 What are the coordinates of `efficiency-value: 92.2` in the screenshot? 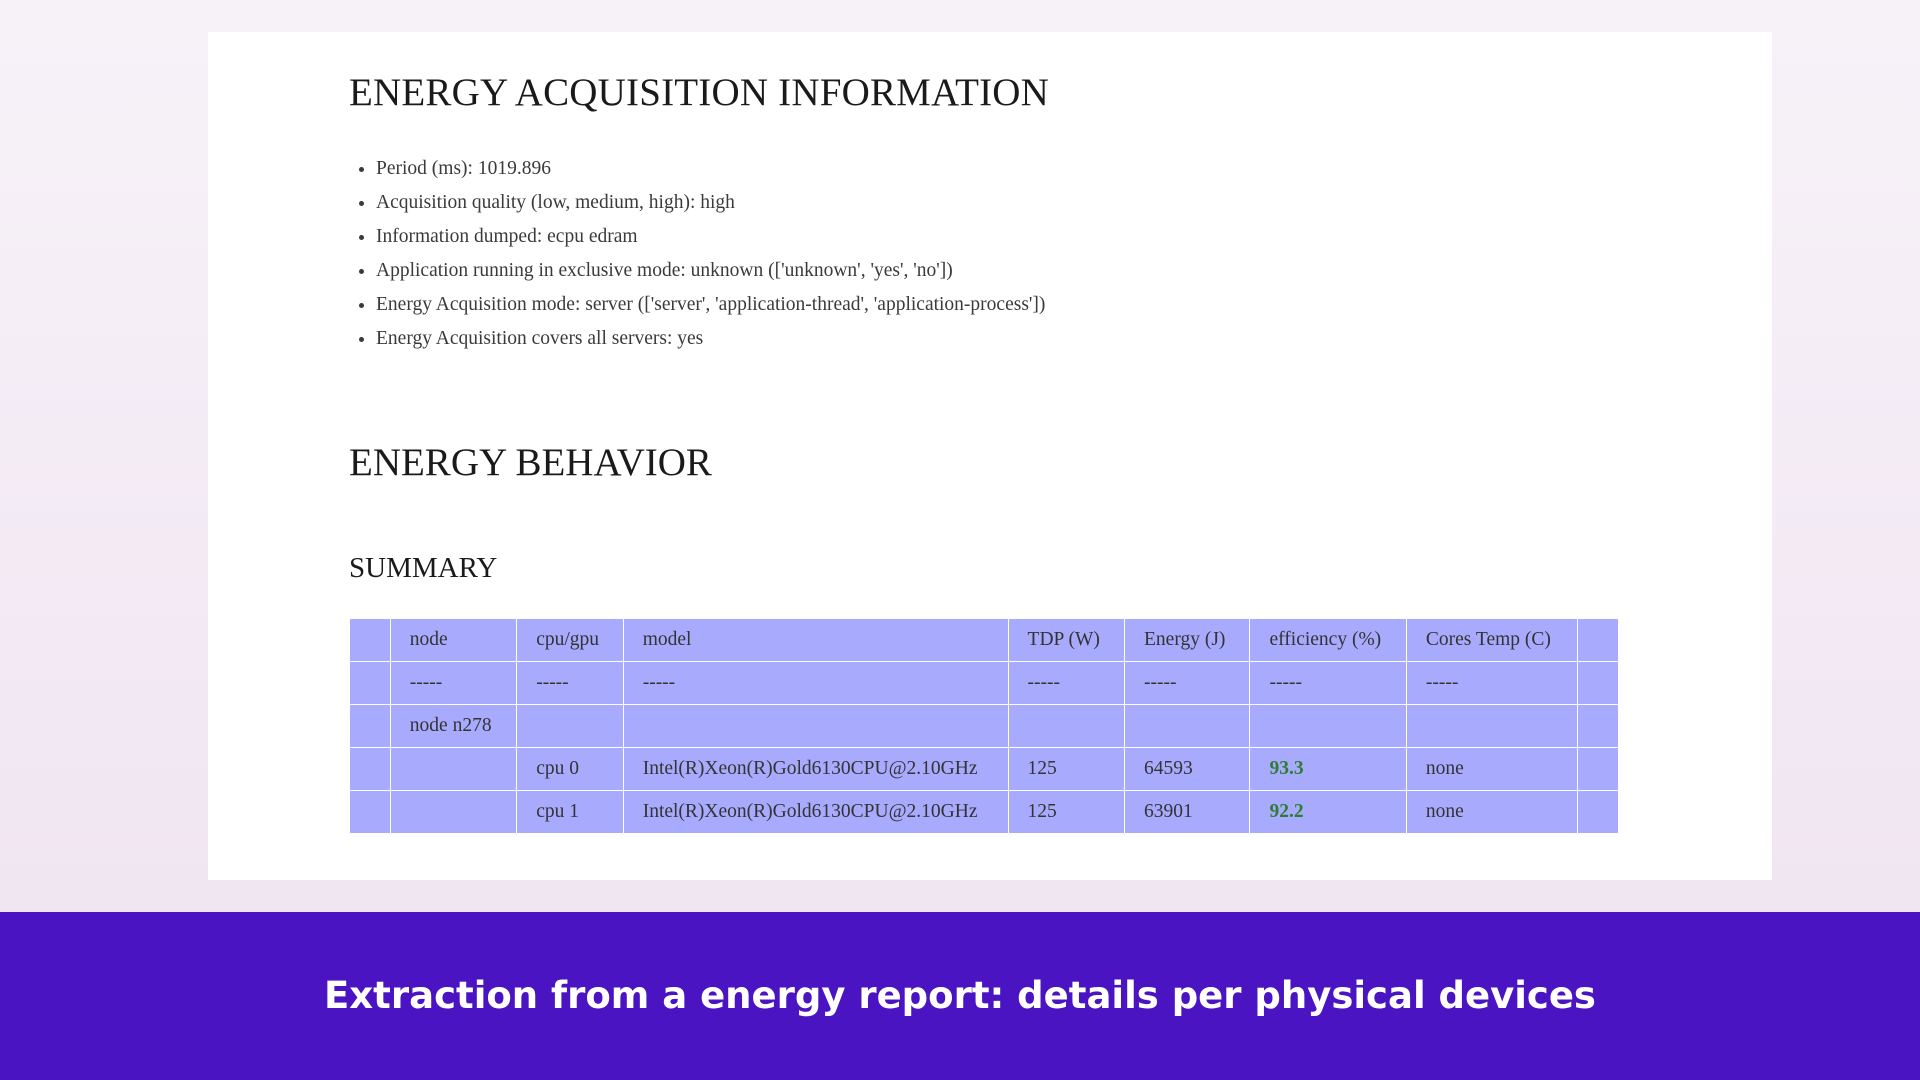 It's located at (1286, 811).